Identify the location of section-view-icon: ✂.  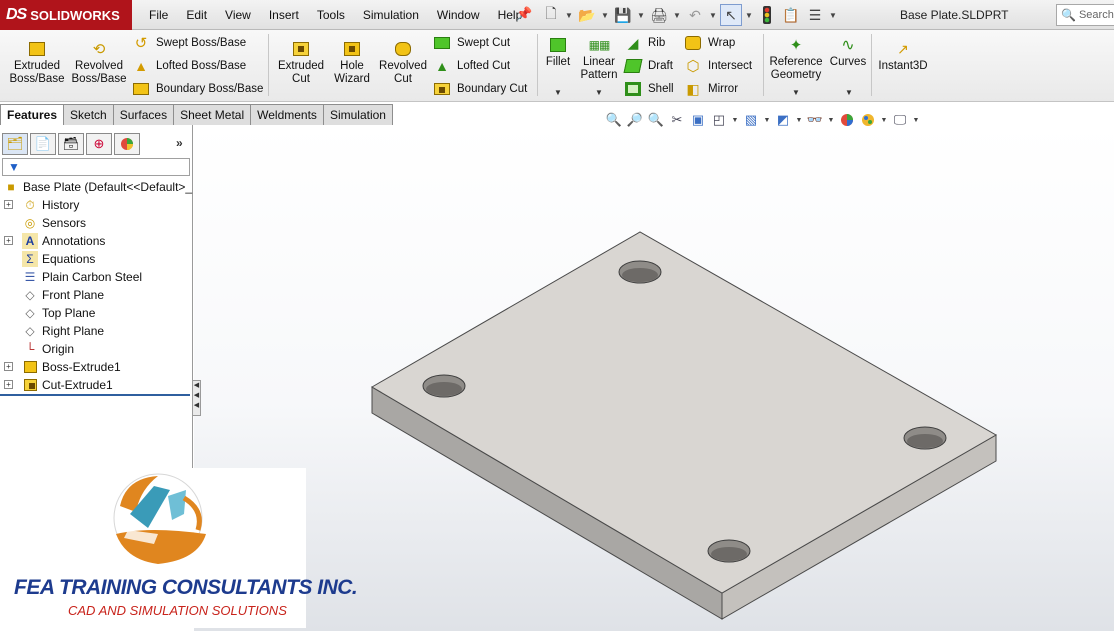
(677, 120).